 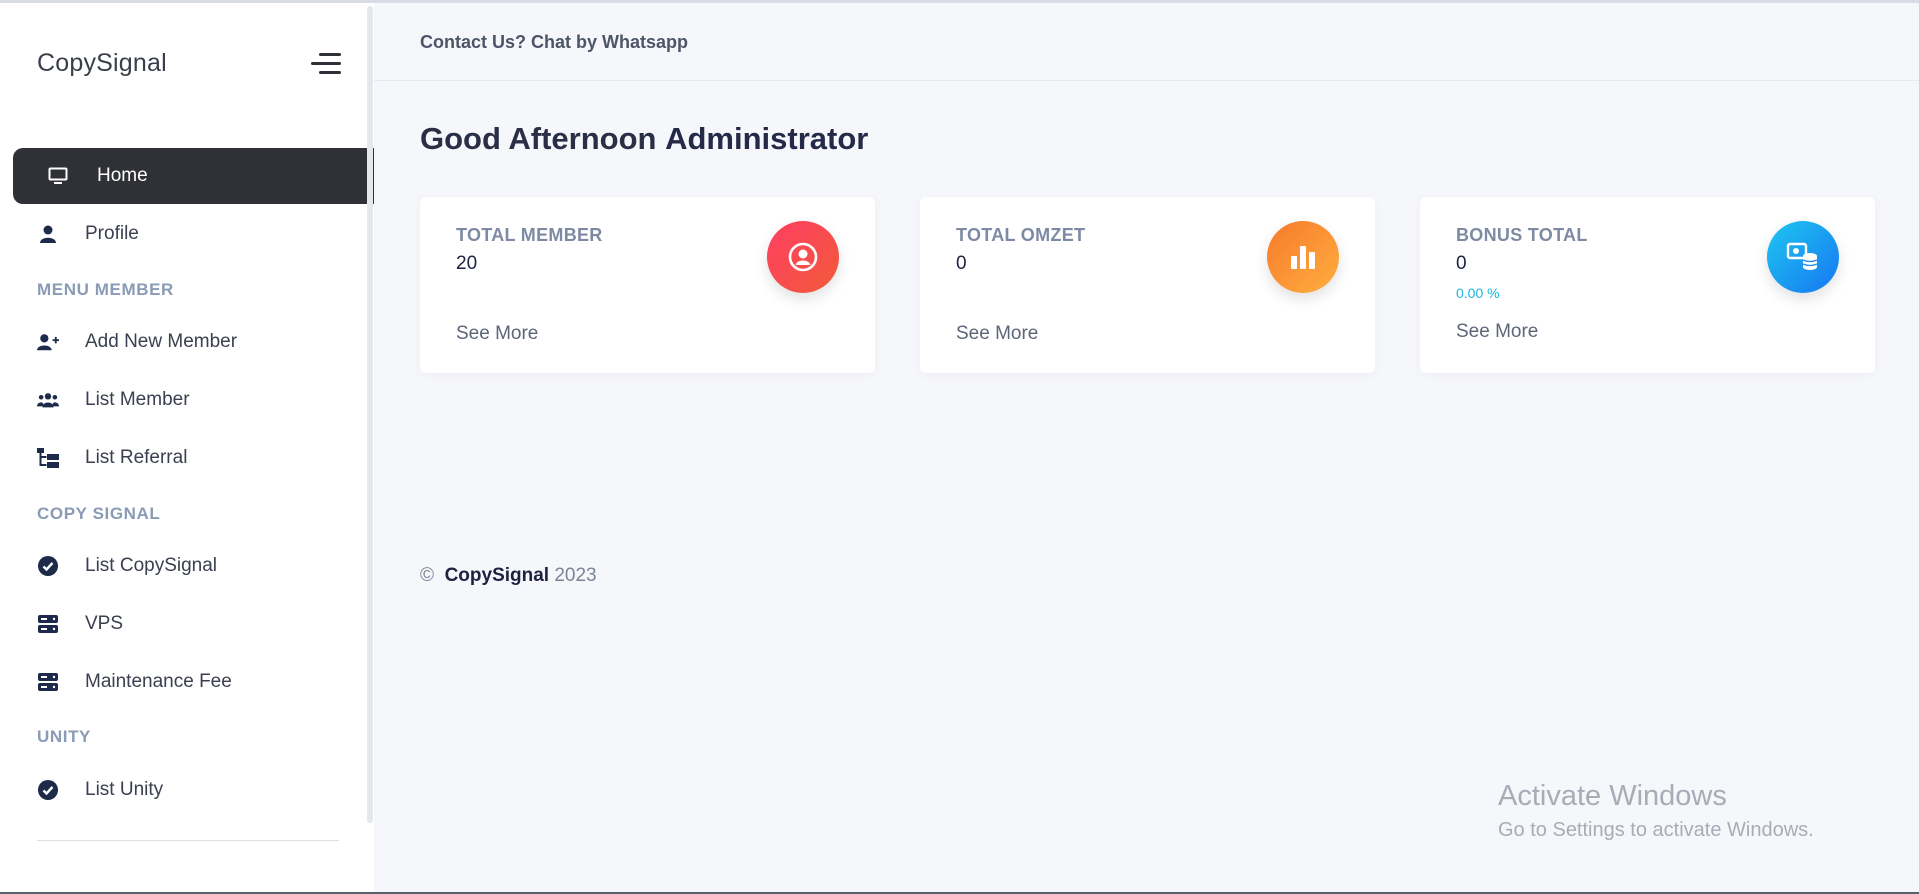 What do you see at coordinates (326, 64) in the screenshot?
I see `menu-toggle-icon` at bounding box center [326, 64].